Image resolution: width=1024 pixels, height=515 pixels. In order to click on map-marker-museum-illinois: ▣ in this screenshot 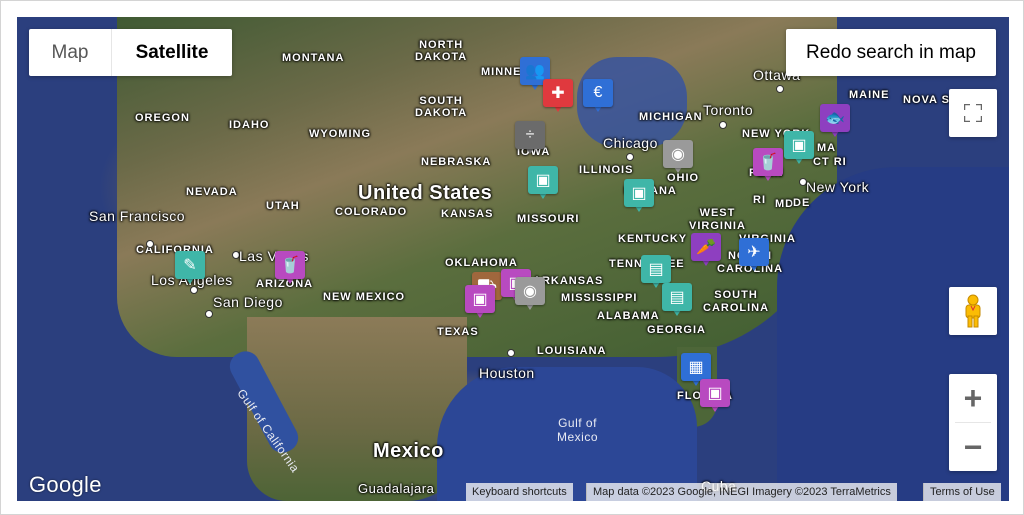, I will do `click(543, 184)`.